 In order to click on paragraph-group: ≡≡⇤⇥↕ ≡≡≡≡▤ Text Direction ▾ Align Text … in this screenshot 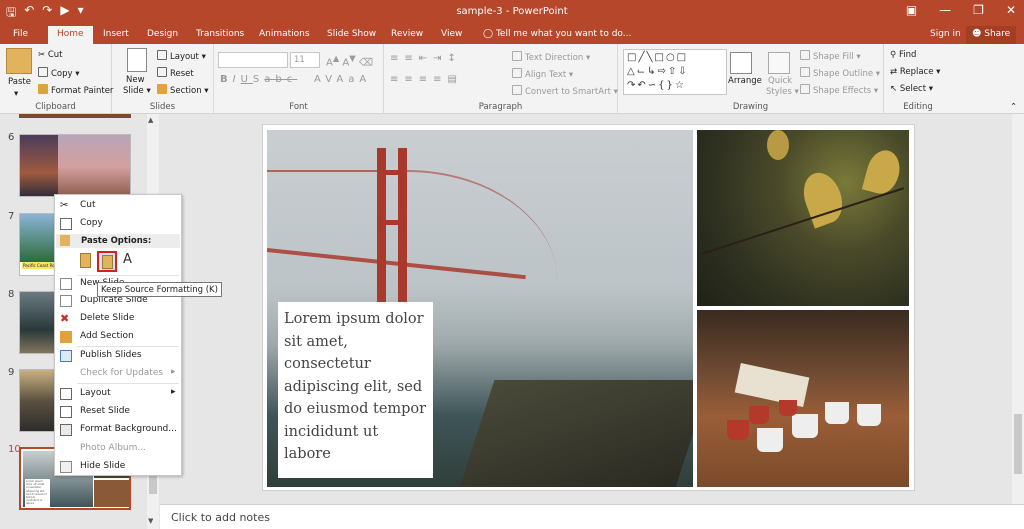, I will do `click(501, 79)`.